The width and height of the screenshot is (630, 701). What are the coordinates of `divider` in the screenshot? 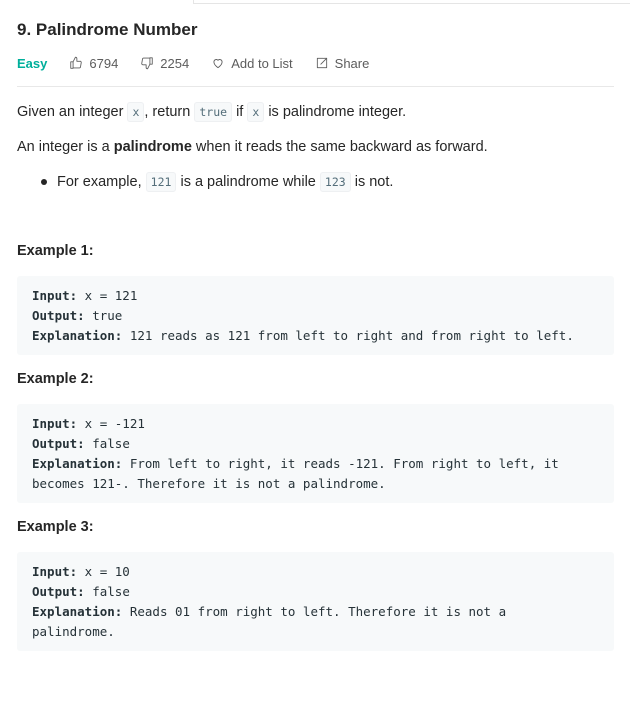 It's located at (315, 86).